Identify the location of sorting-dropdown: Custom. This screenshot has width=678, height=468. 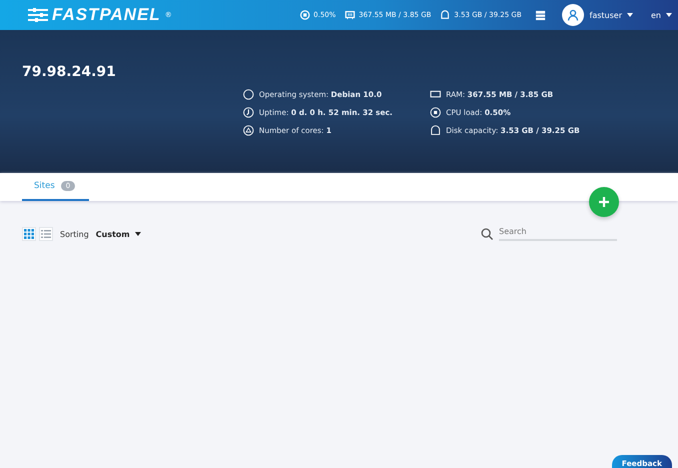
(118, 234).